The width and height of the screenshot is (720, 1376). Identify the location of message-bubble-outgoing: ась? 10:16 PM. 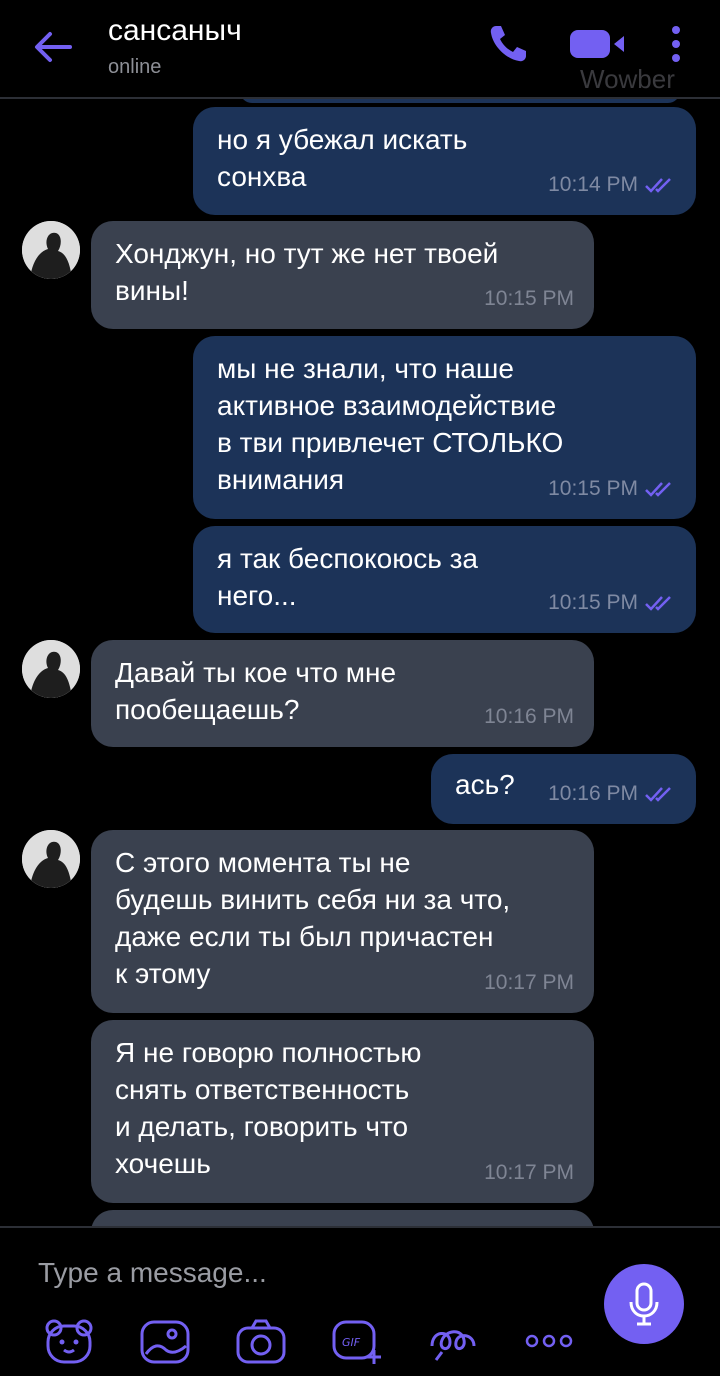
(563, 789).